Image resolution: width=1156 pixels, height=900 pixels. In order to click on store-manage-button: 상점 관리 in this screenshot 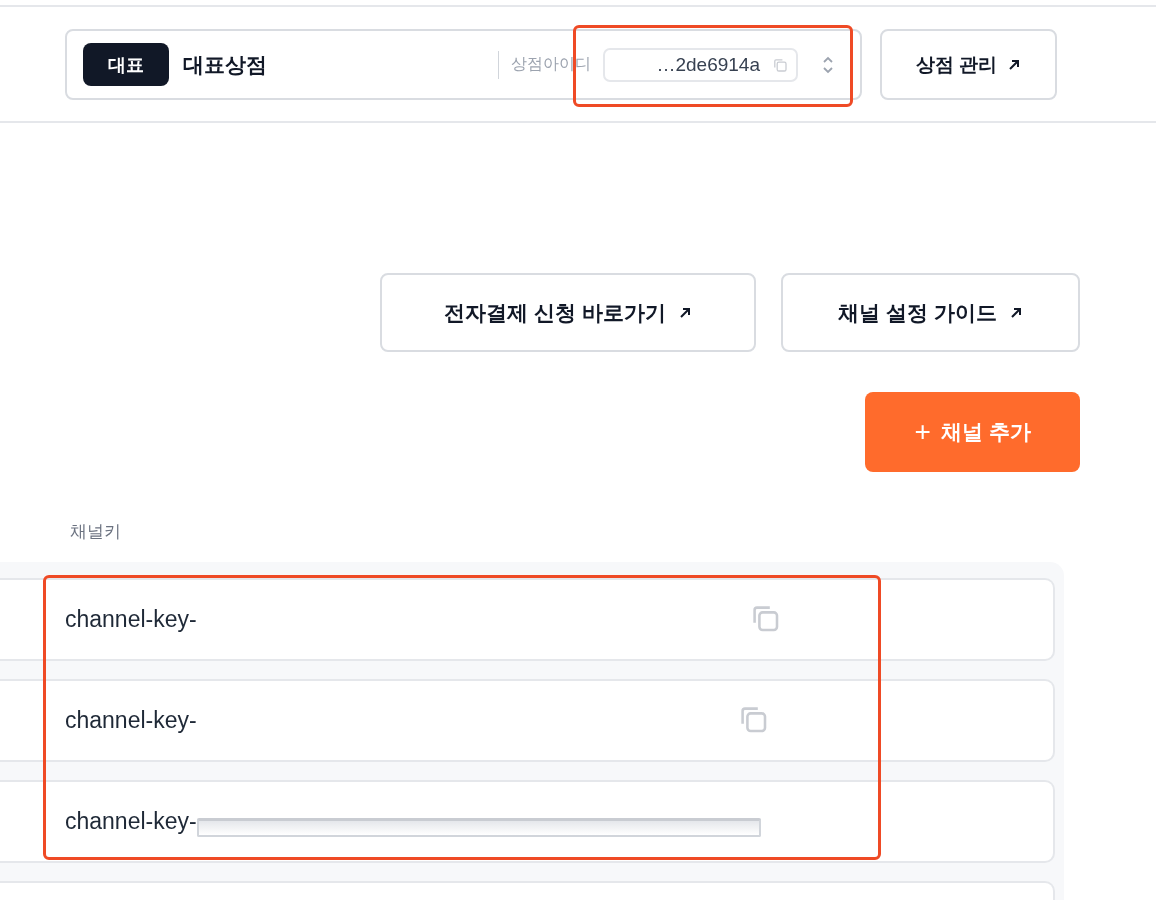, I will do `click(968, 64)`.